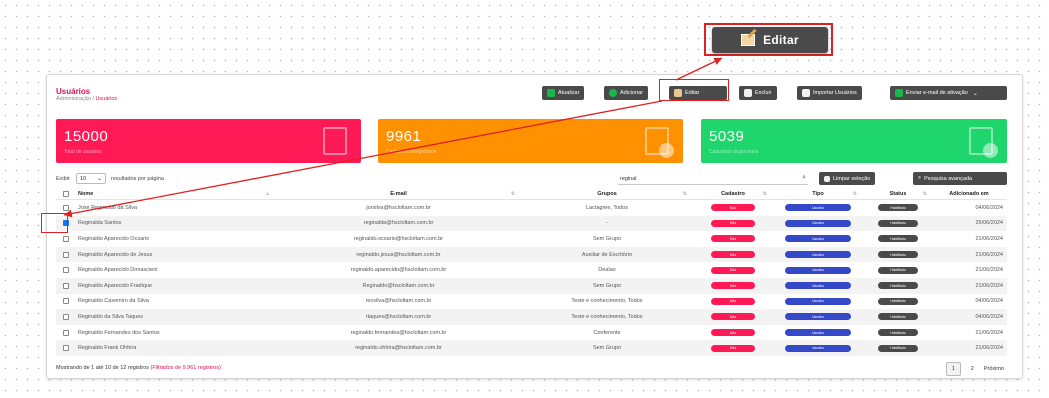 The image size is (1049, 398). I want to click on cell-name: Reginaldo da Silva Taques, so click(111, 316).